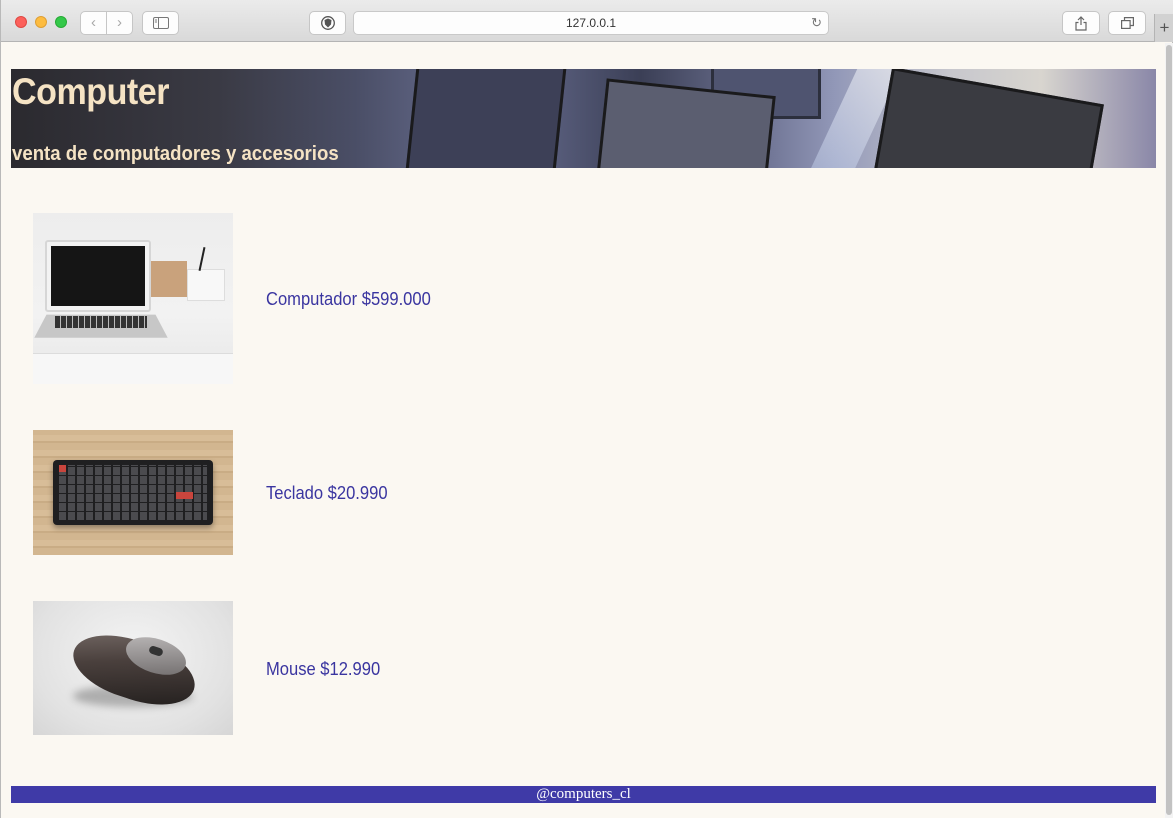 Image resolution: width=1173 pixels, height=818 pixels. I want to click on laptop-keys-graphic, so click(101, 322).